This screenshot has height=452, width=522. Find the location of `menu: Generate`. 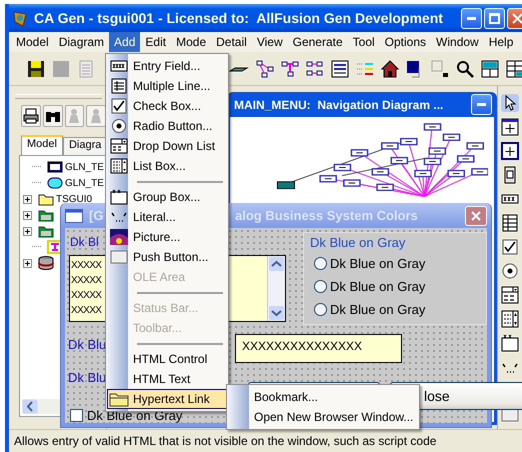

menu: Generate is located at coordinates (318, 42).